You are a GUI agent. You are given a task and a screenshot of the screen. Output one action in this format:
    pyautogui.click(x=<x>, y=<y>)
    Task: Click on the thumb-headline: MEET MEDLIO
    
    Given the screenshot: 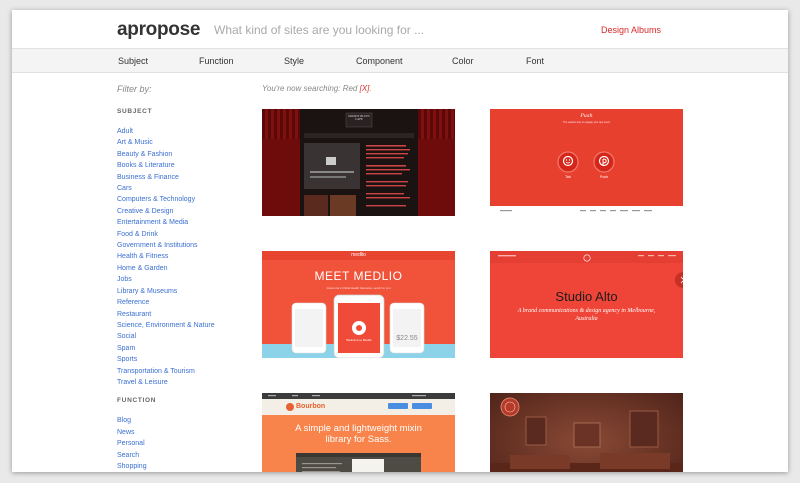 What is the action you would take?
    pyautogui.click(x=358, y=276)
    